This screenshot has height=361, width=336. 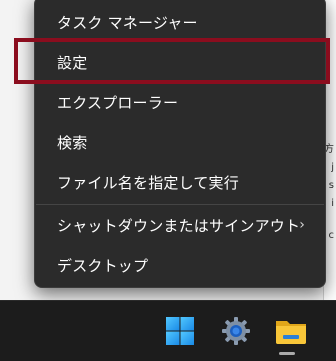 I want to click on menu-item-search: 検索, so click(x=180, y=142).